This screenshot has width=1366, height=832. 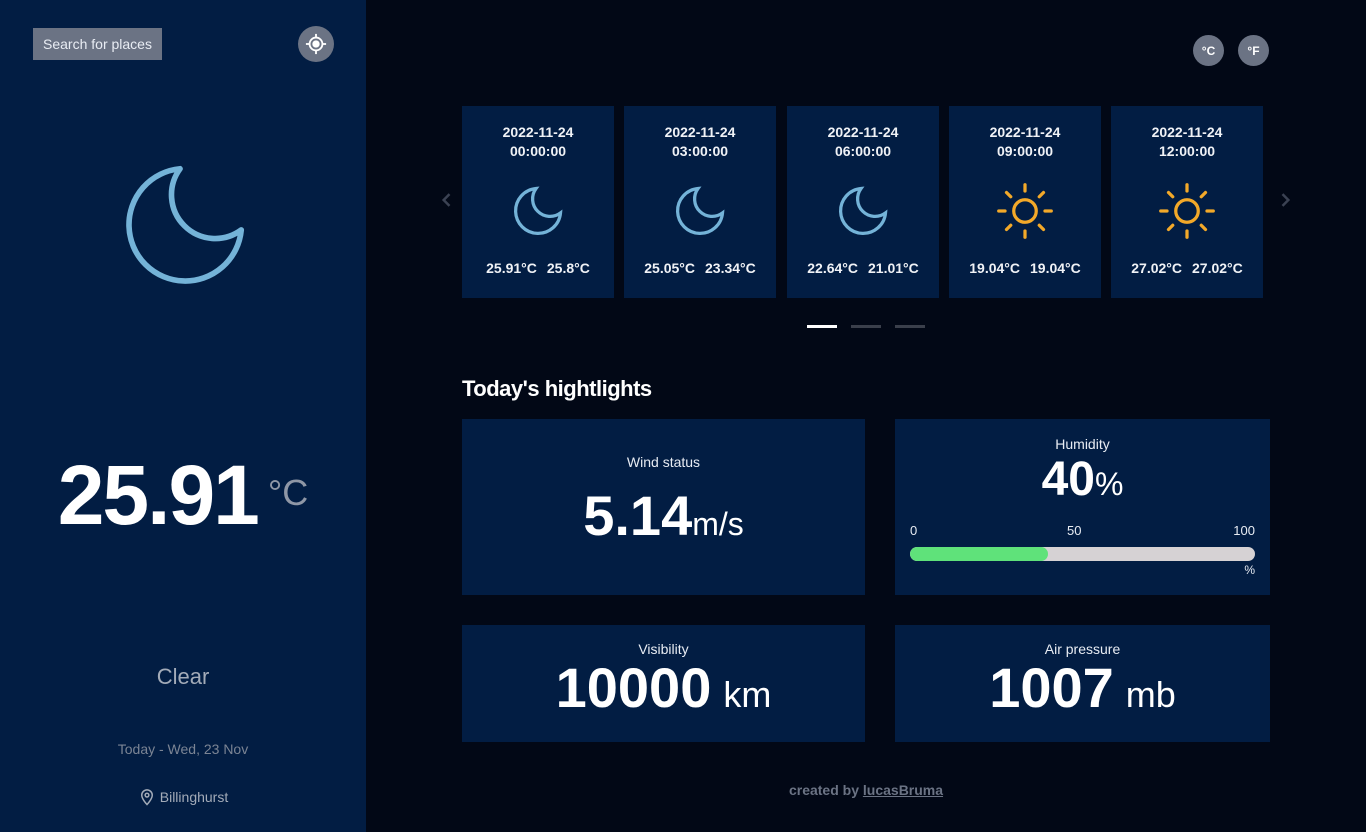 What do you see at coordinates (832, 268) in the screenshot?
I see `forecast-temp-max: 22.64°C` at bounding box center [832, 268].